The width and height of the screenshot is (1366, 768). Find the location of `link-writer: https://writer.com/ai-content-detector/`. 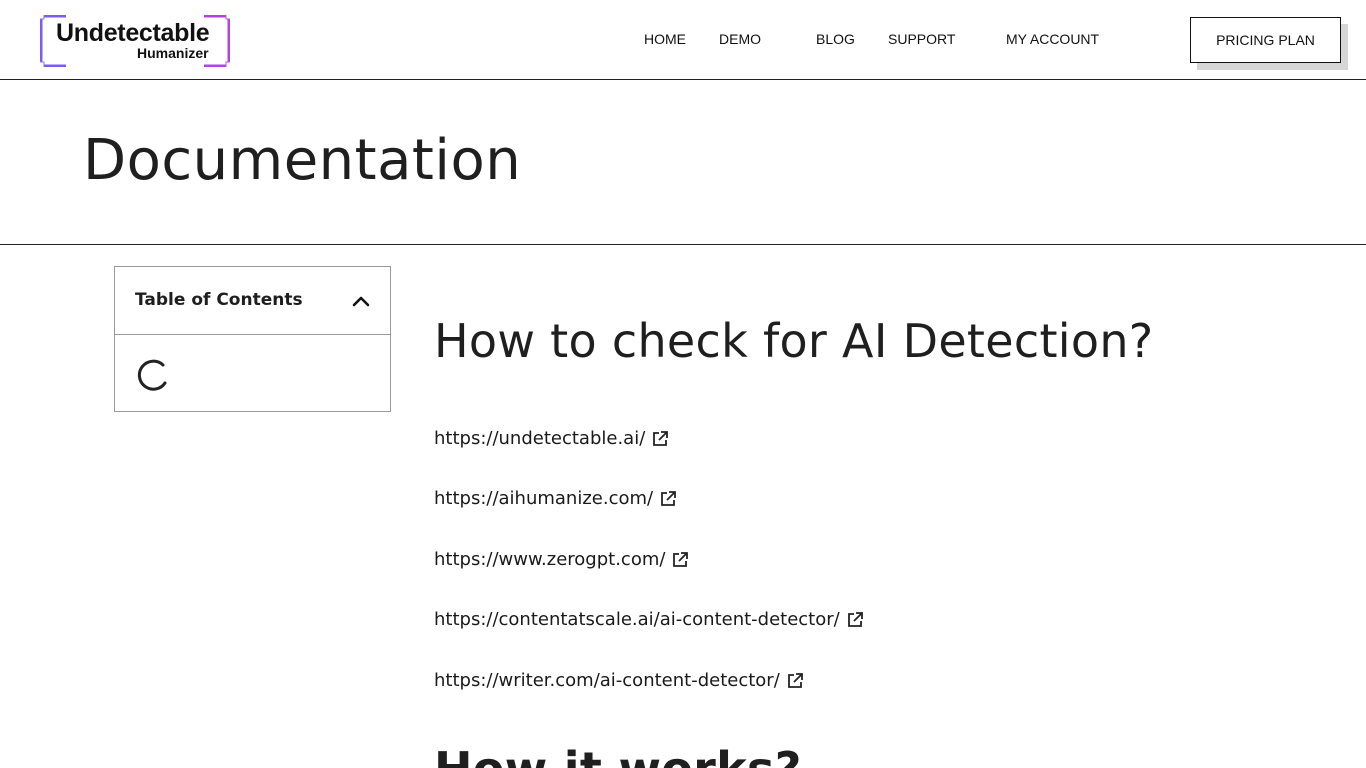

link-writer: https://writer.com/ai-content-detector/ is located at coordinates (619, 680).